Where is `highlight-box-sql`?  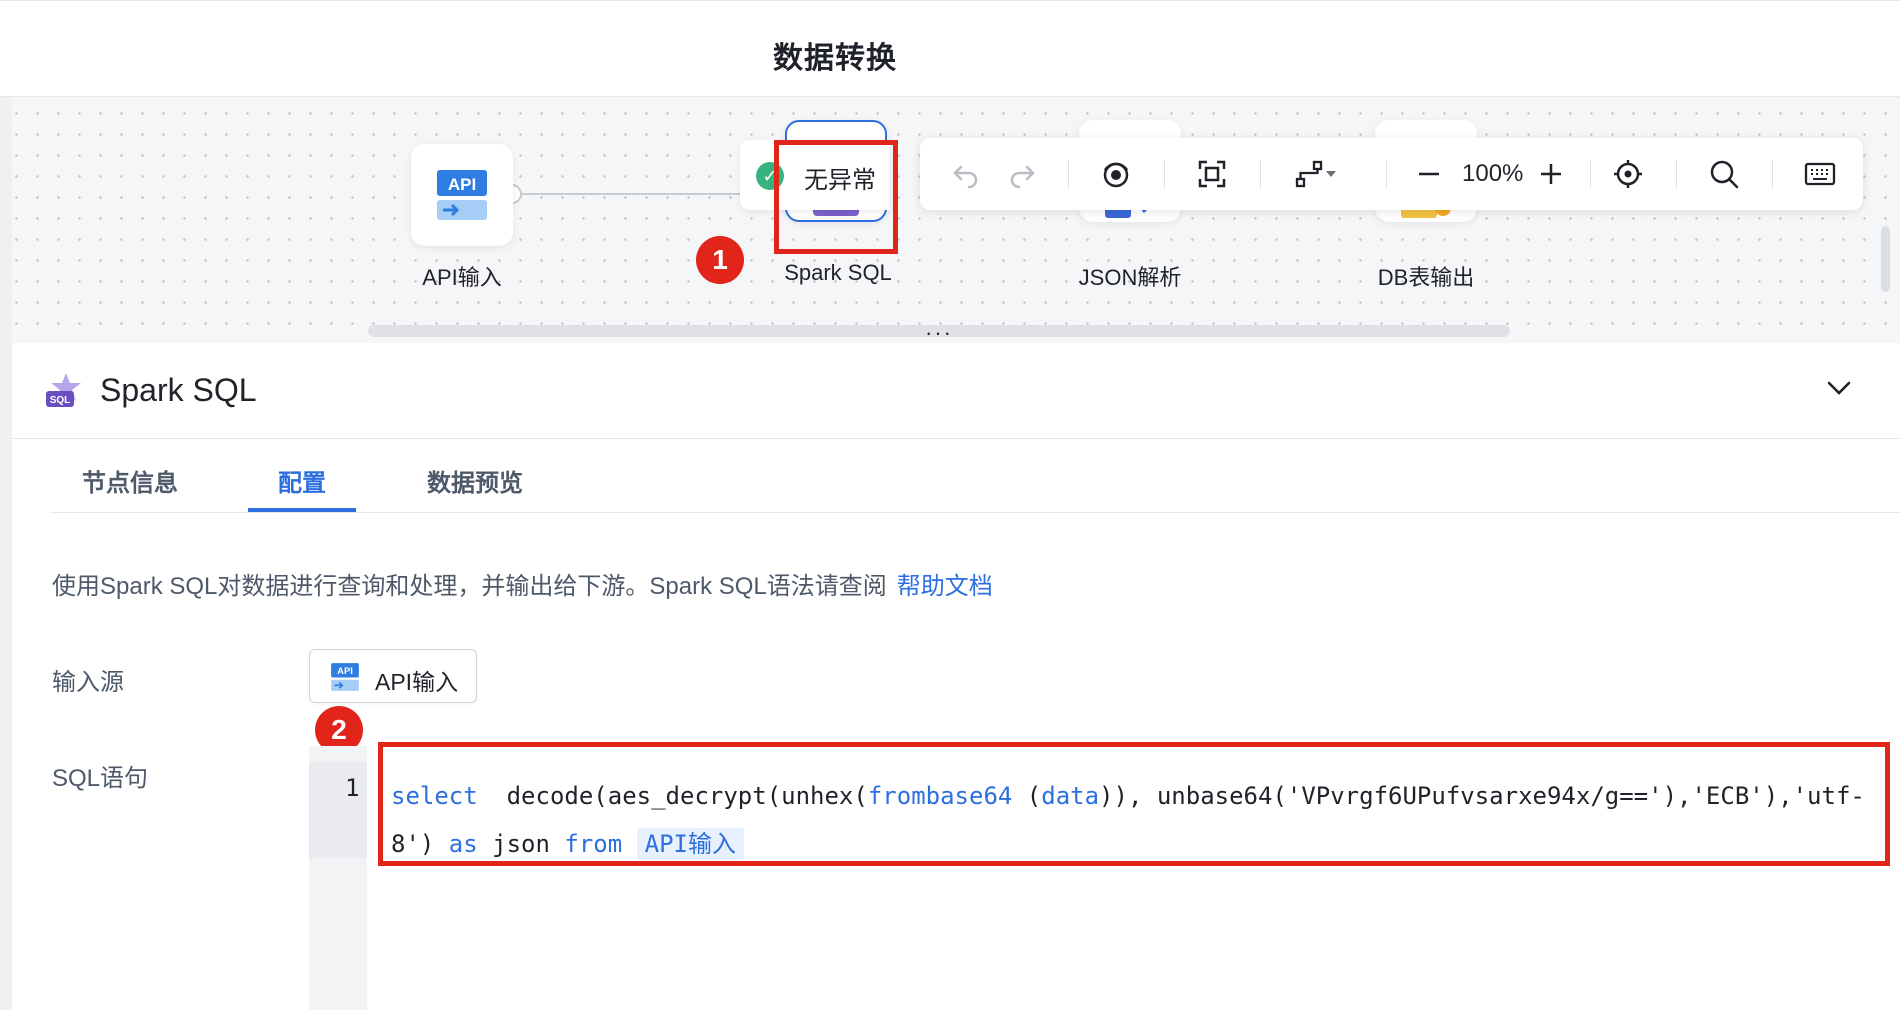 highlight-box-sql is located at coordinates (1134, 804).